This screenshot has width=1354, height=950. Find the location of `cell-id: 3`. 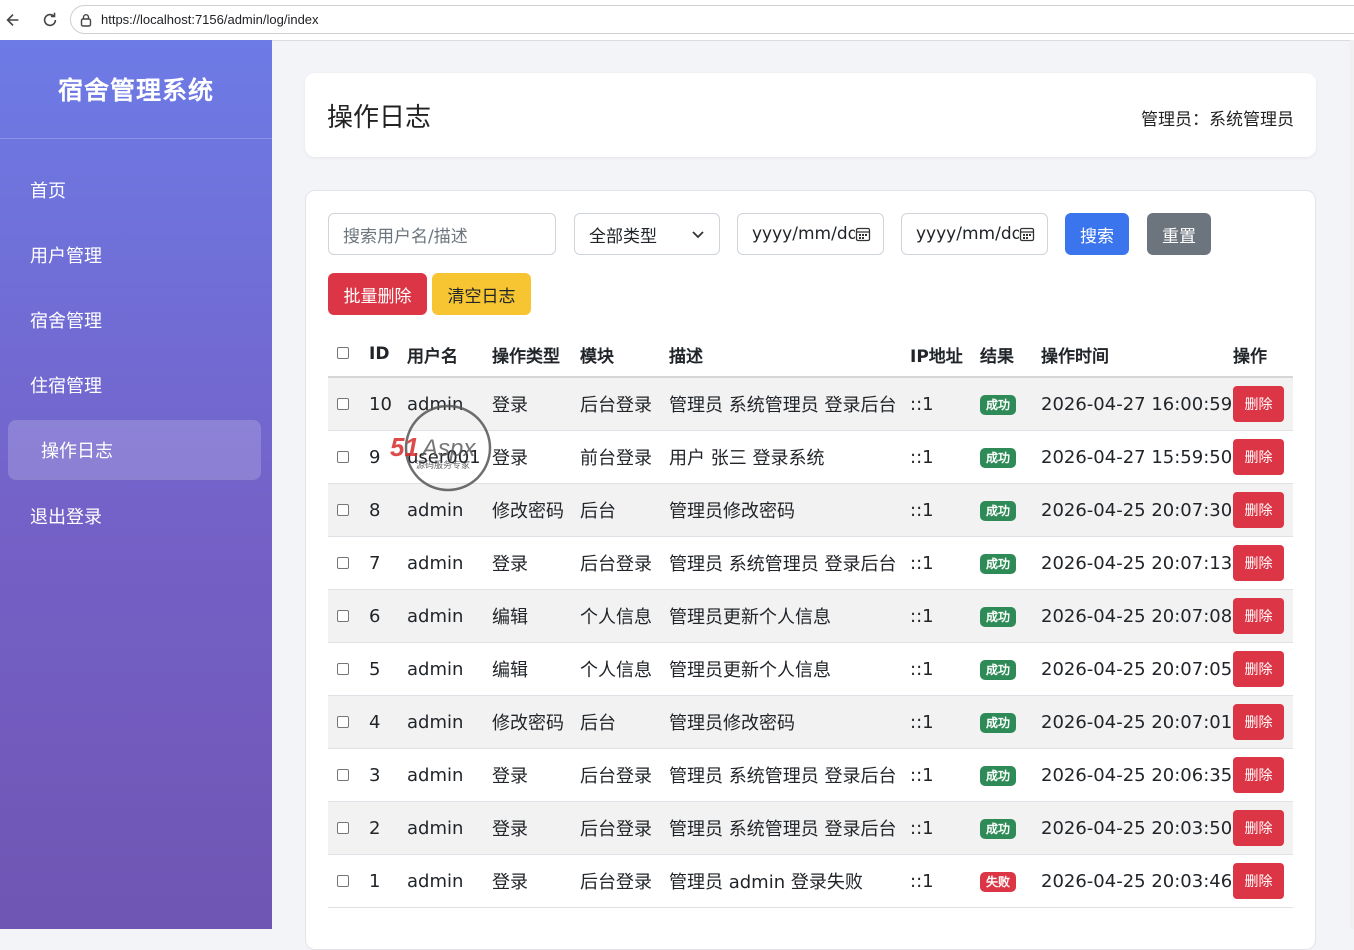

cell-id: 3 is located at coordinates (388, 775).